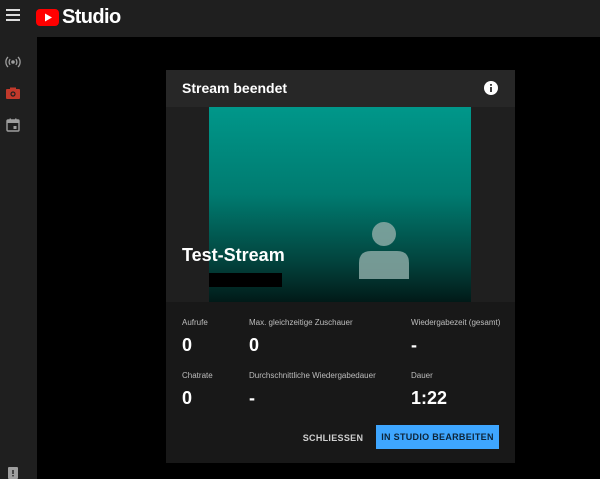  What do you see at coordinates (195, 337) in the screenshot?
I see `stat-views: Aufrufe 0` at bounding box center [195, 337].